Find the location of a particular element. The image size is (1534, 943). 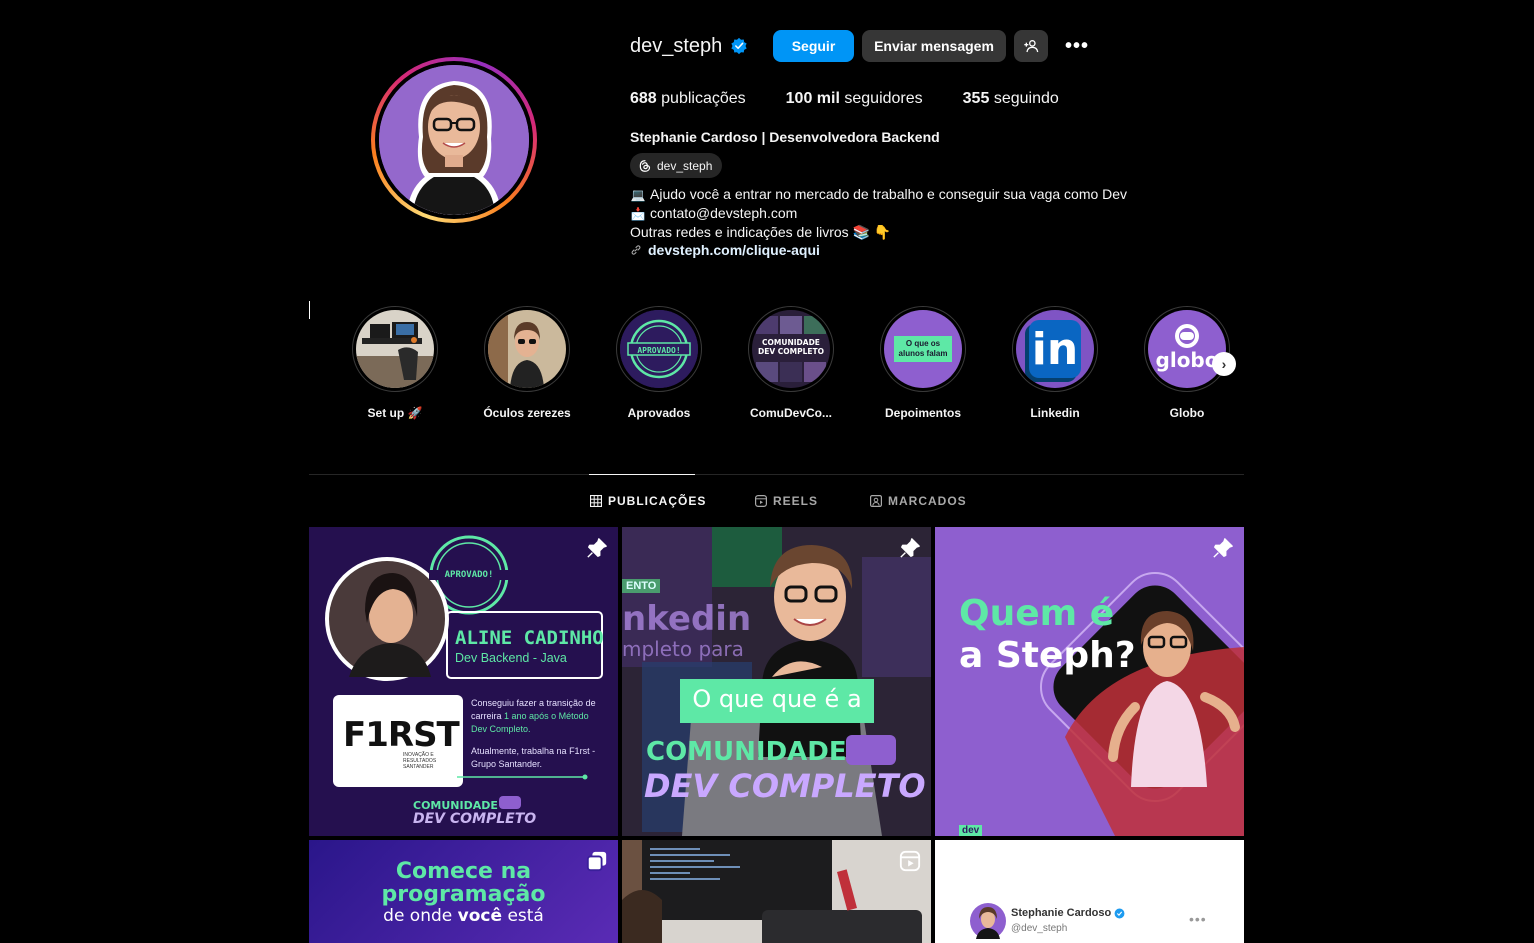

highlight-label: Set up 🚀 is located at coordinates (395, 413).